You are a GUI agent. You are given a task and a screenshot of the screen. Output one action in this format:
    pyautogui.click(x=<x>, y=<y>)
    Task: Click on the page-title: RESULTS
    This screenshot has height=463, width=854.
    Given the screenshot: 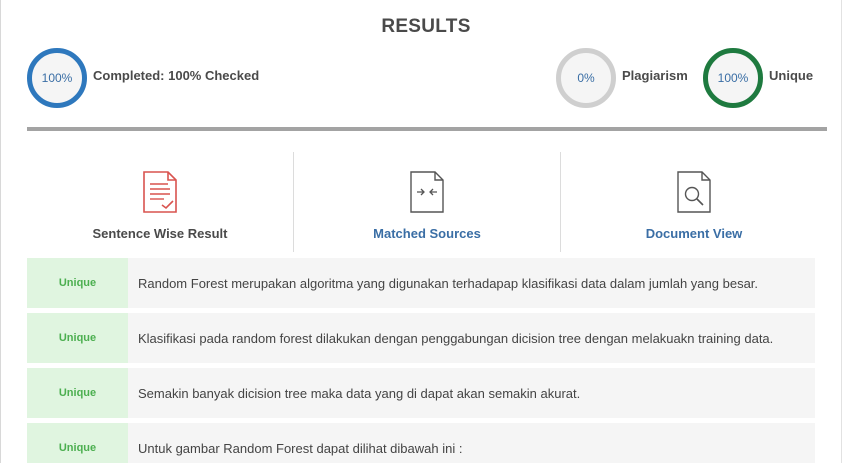 What is the action you would take?
    pyautogui.click(x=426, y=26)
    